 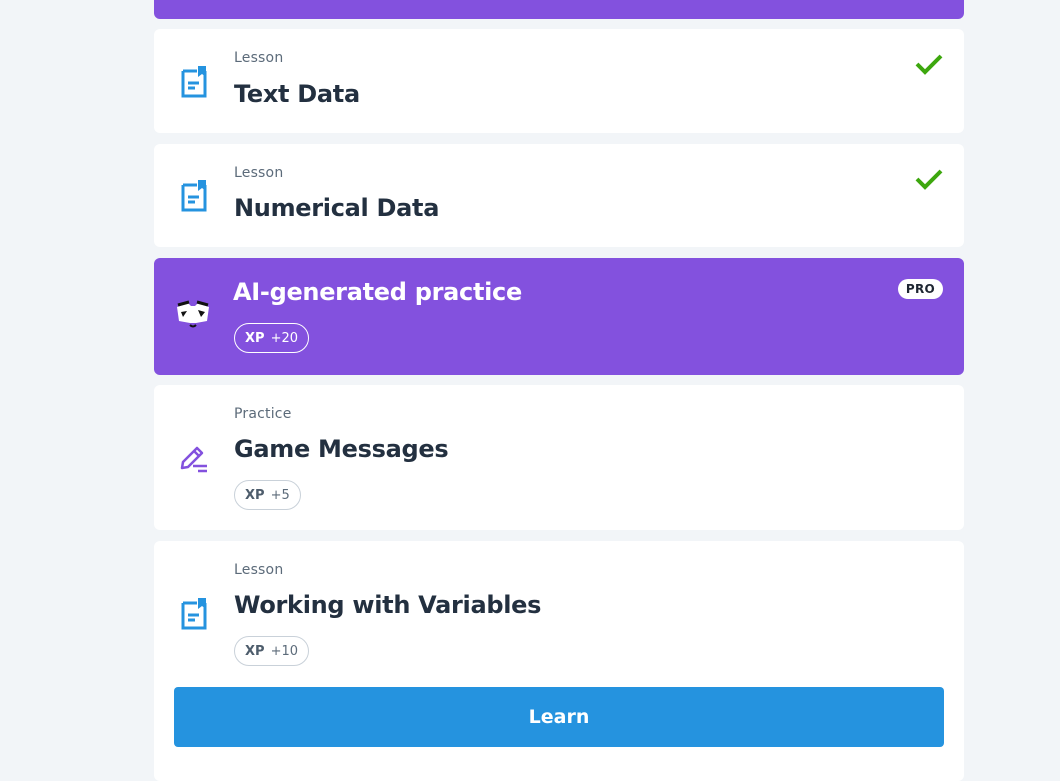 What do you see at coordinates (280, 495) in the screenshot?
I see `xp-value: +5` at bounding box center [280, 495].